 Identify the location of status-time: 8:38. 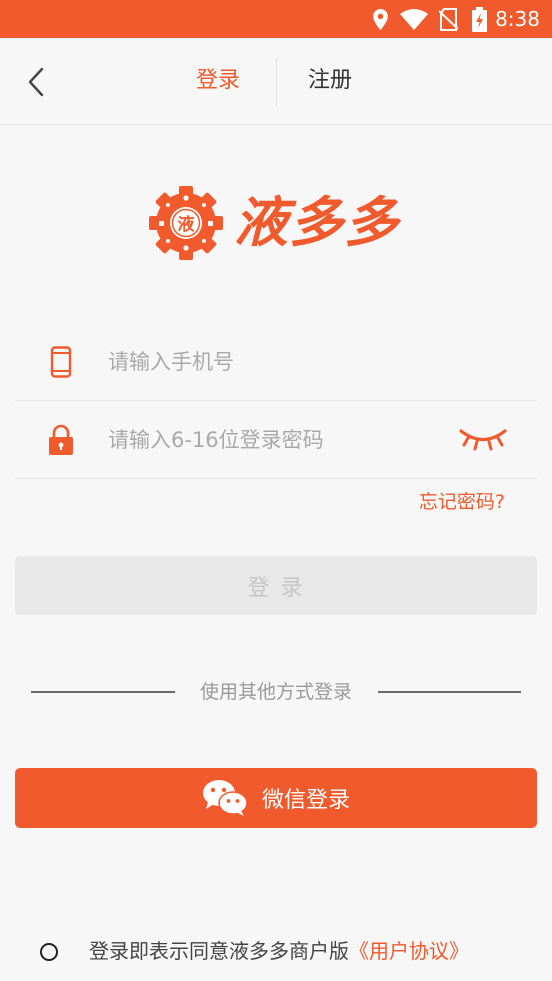
(517, 19).